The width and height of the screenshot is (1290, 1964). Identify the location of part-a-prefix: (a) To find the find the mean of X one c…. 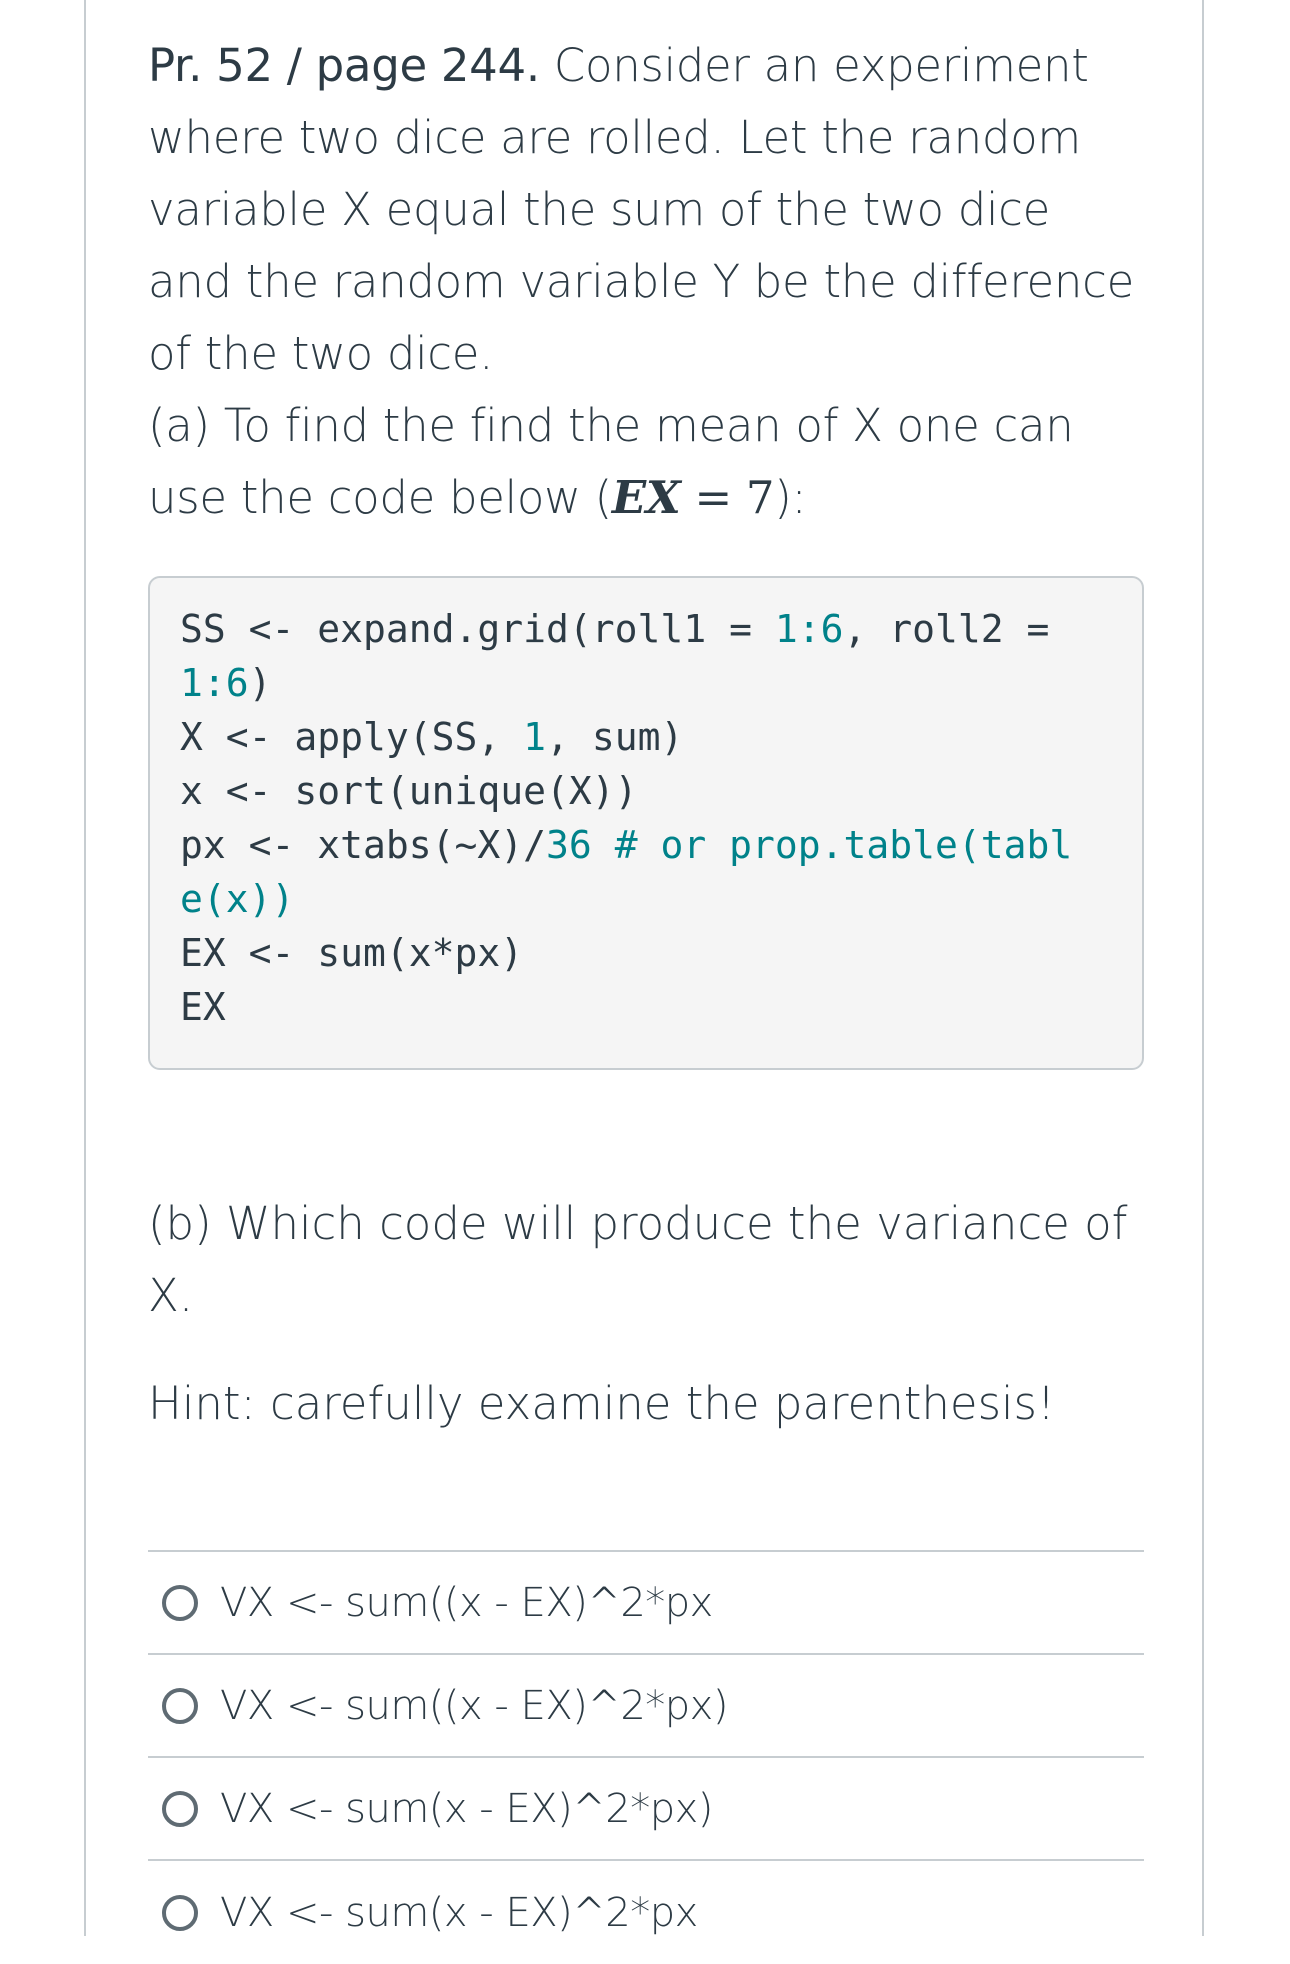
(611, 461).